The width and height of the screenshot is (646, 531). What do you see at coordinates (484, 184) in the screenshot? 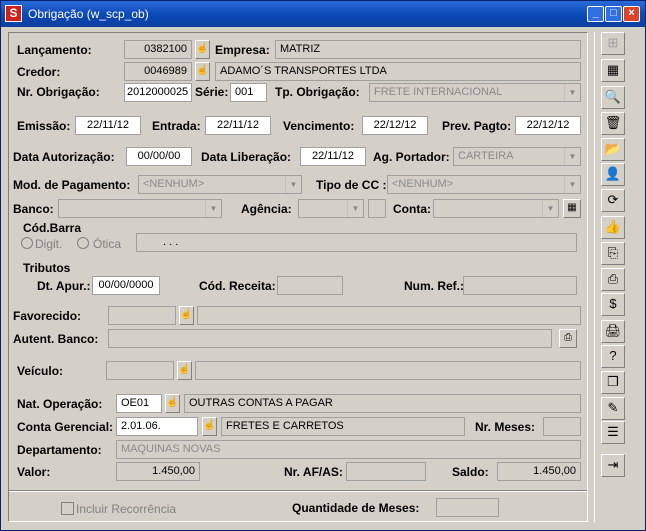
I see `tipo-cc-select: <NENHUM> ▼` at bounding box center [484, 184].